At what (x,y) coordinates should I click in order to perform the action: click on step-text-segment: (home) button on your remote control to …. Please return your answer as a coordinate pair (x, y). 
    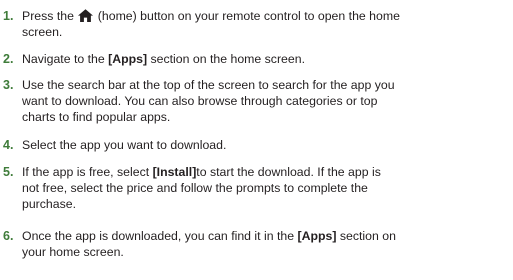
    Looking at the image, I should click on (247, 16).